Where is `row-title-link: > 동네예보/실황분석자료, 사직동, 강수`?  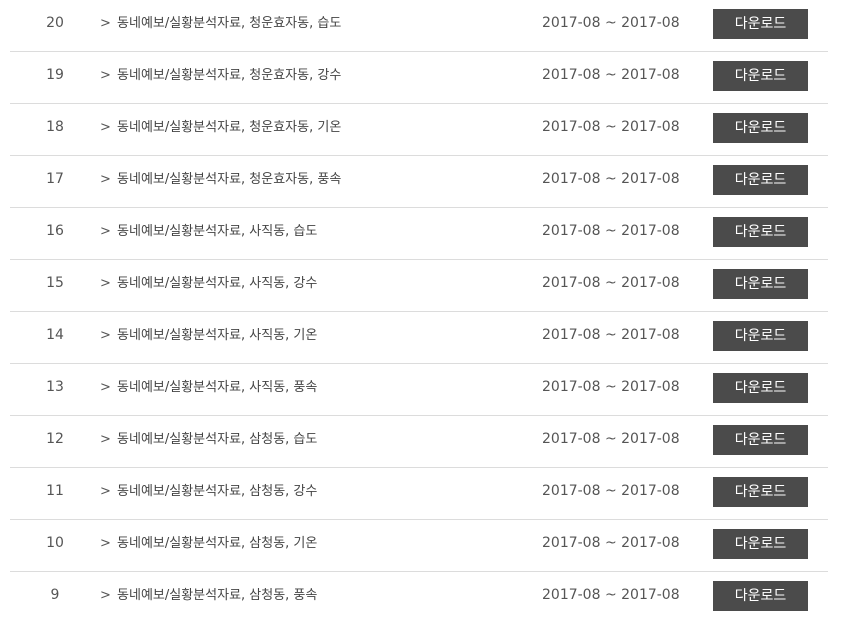 row-title-link: > 동네예보/실황분석자료, 사직동, 강수 is located at coordinates (208, 285).